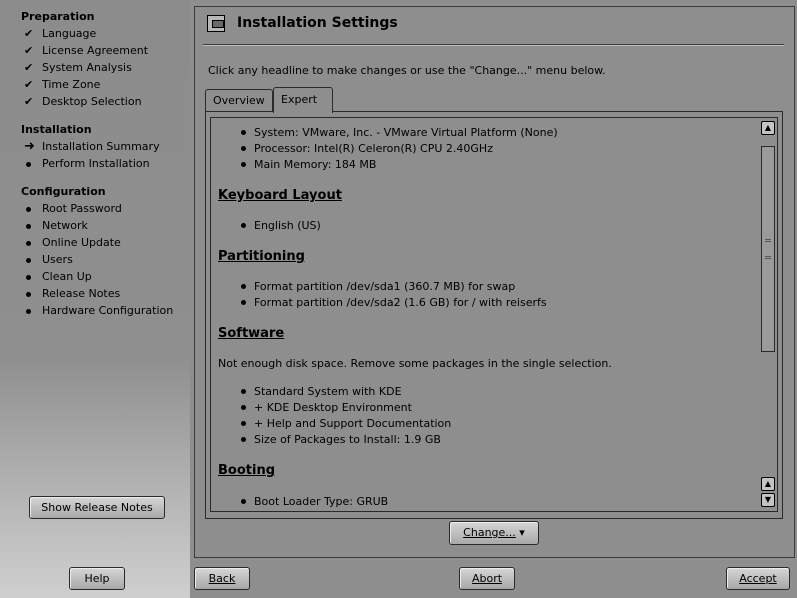 The height and width of the screenshot is (598, 797). What do you see at coordinates (58, 16) in the screenshot?
I see `section-title-preparation: Preparation` at bounding box center [58, 16].